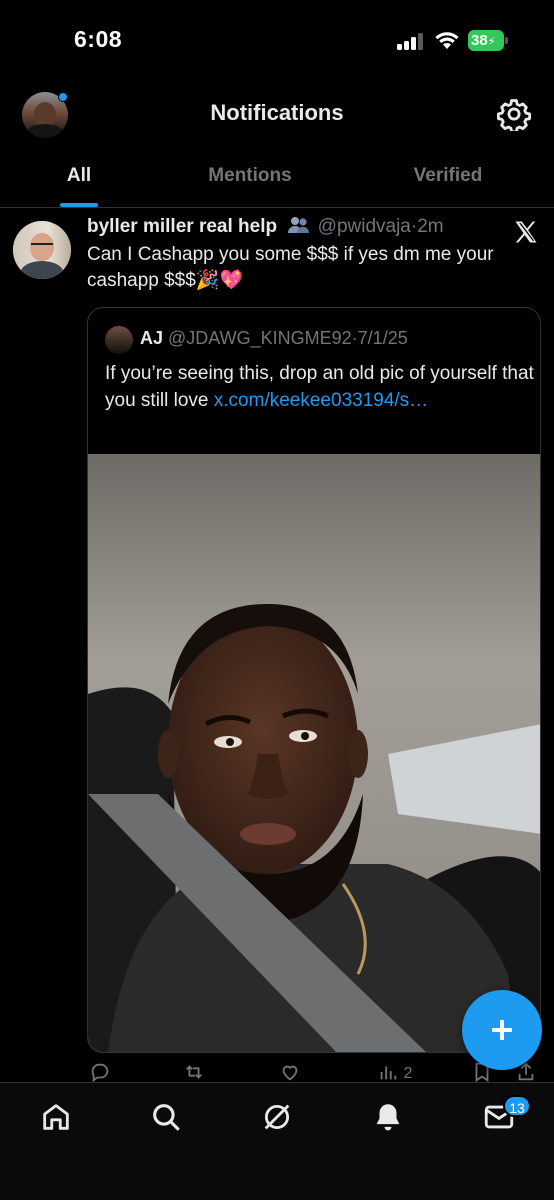 This screenshot has width=554, height=1200. I want to click on tweet-author-avatar, so click(42, 250).